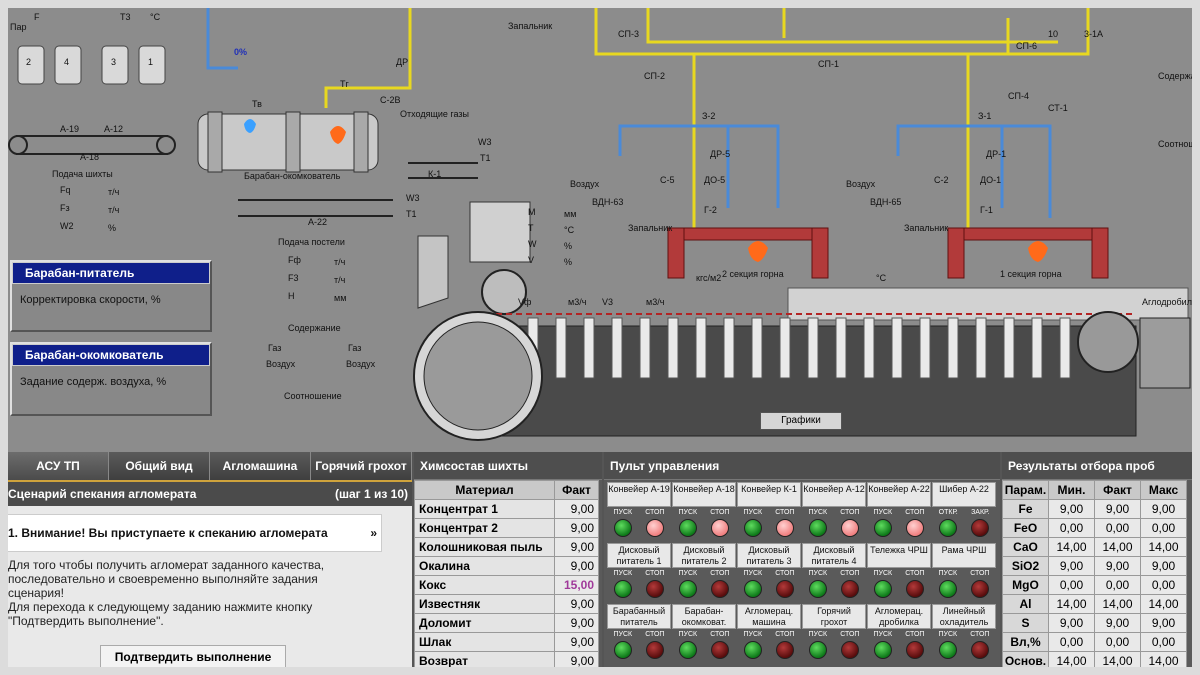 This screenshot has height=675, width=1200. I want to click on device-name: Барабанный питатель, so click(639, 616).